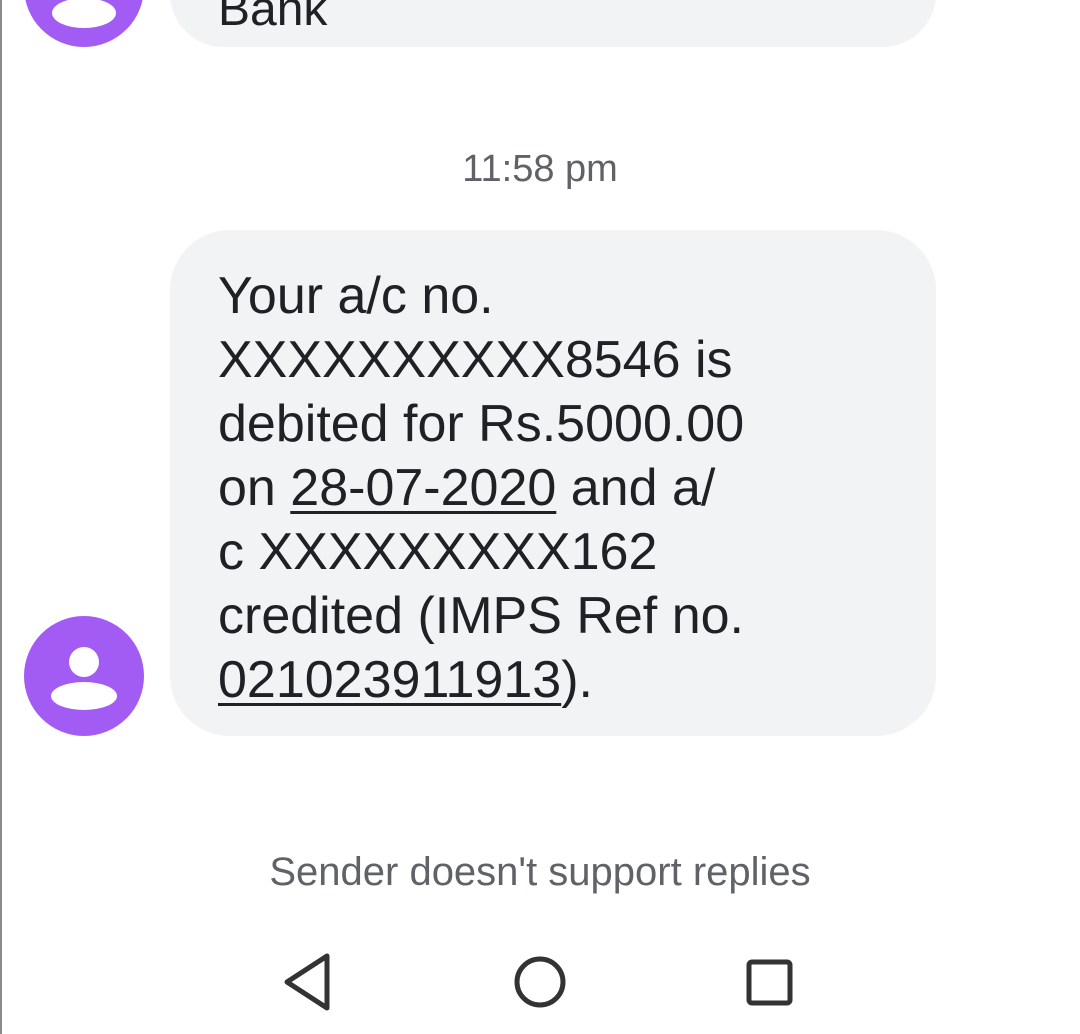 The image size is (1080, 1034). Describe the element at coordinates (273, 18) in the screenshot. I see `previous-message-text: Bank` at that location.